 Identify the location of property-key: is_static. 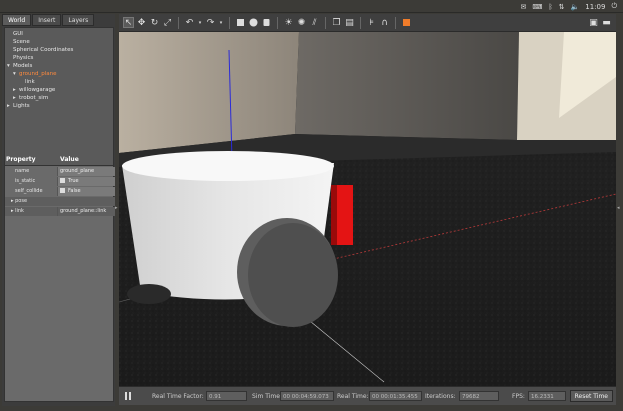
(25, 181).